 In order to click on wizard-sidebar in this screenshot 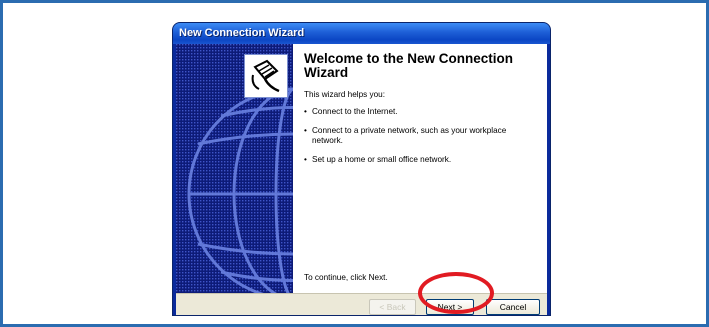, I will do `click(234, 168)`.